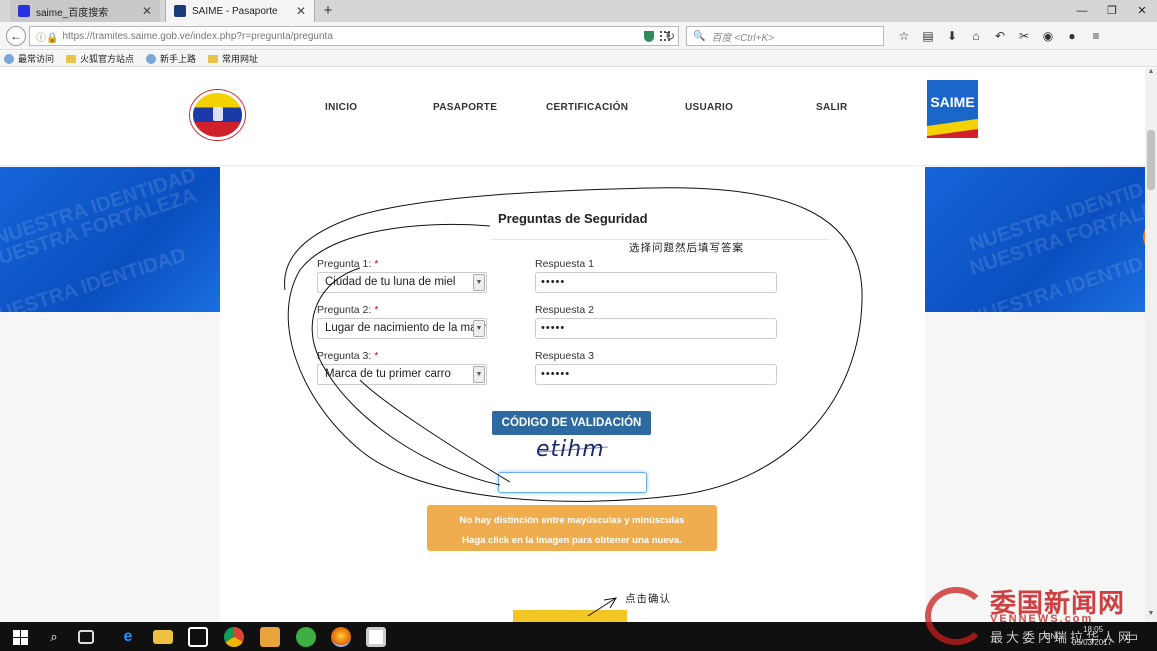 Image resolution: width=1157 pixels, height=651 pixels. I want to click on chat-icon: ●, so click(1072, 36).